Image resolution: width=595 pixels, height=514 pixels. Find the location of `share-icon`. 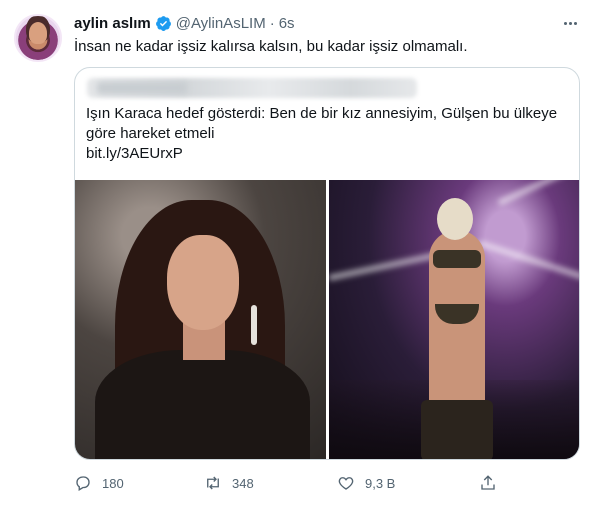

share-icon is located at coordinates (488, 482).